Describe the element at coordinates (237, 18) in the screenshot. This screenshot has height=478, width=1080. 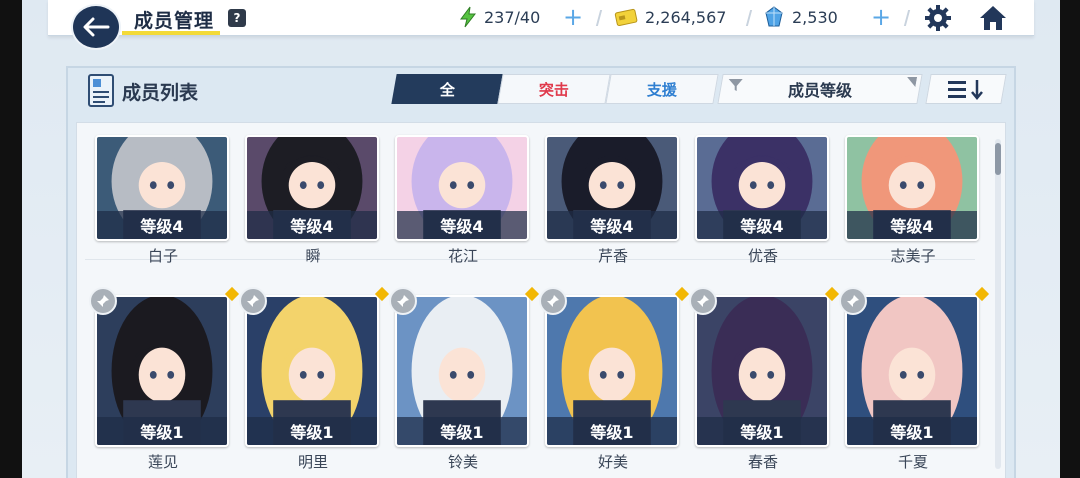
I see `help-button: ?` at that location.